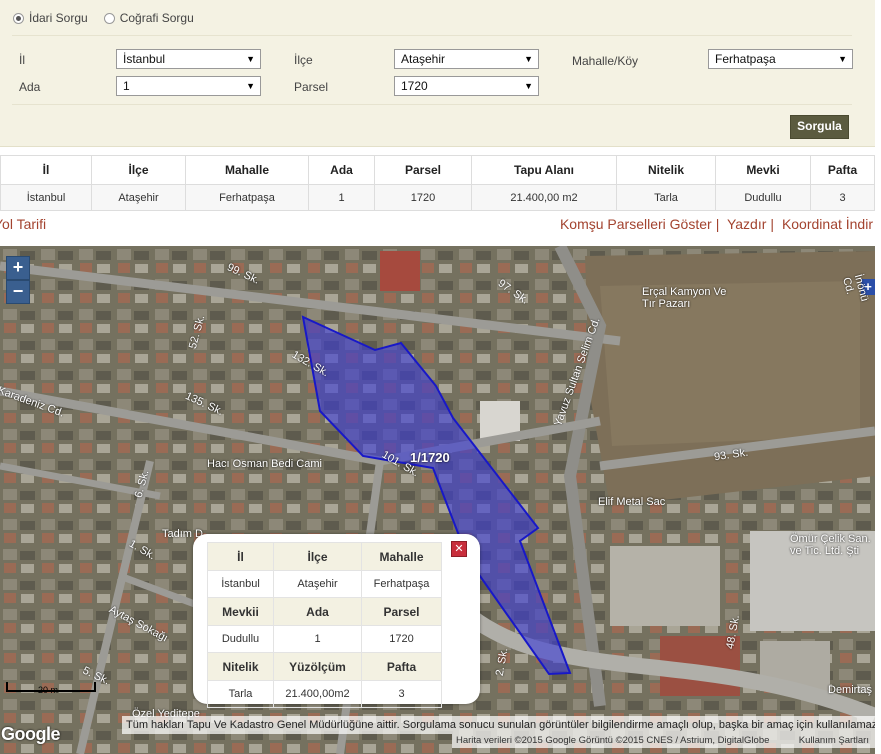 The height and width of the screenshot is (754, 881). Describe the element at coordinates (109, 18) in the screenshot. I see `radio-unselected-icon` at that location.